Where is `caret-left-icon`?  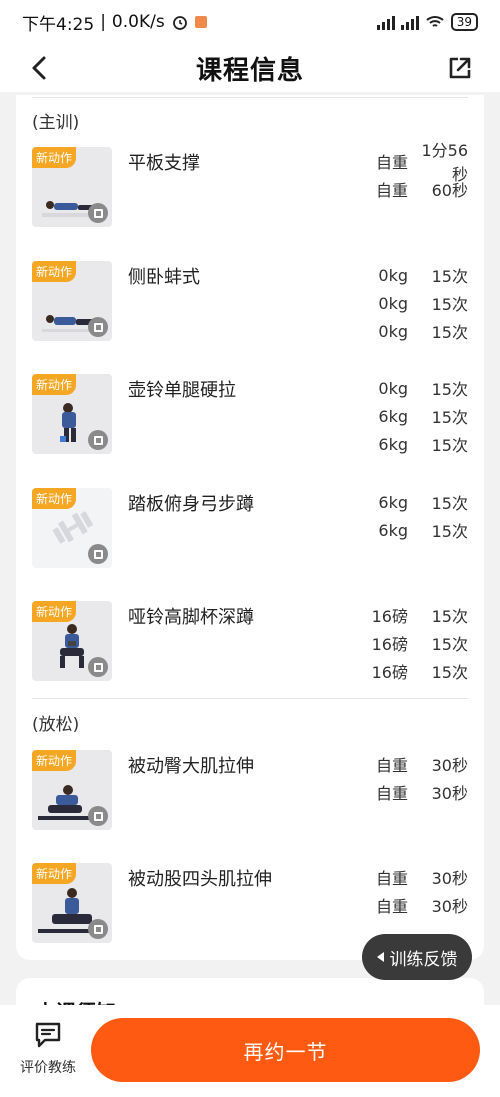 caret-left-icon is located at coordinates (380, 957).